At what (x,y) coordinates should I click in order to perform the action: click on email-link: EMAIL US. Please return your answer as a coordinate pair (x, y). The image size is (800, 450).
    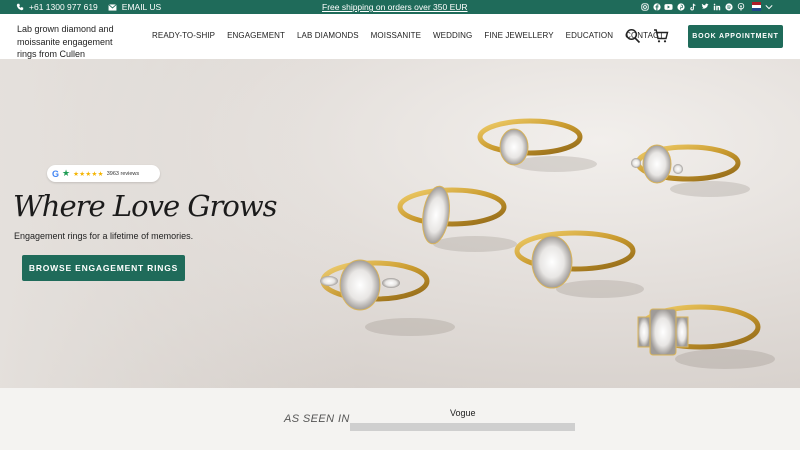
    Looking at the image, I should click on (134, 7).